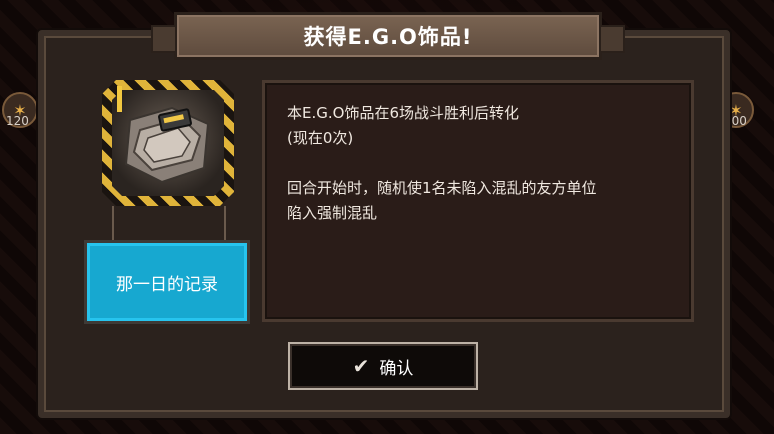  Describe the element at coordinates (320, 138) in the screenshot. I see `description-line-2: (现在0次)` at that location.